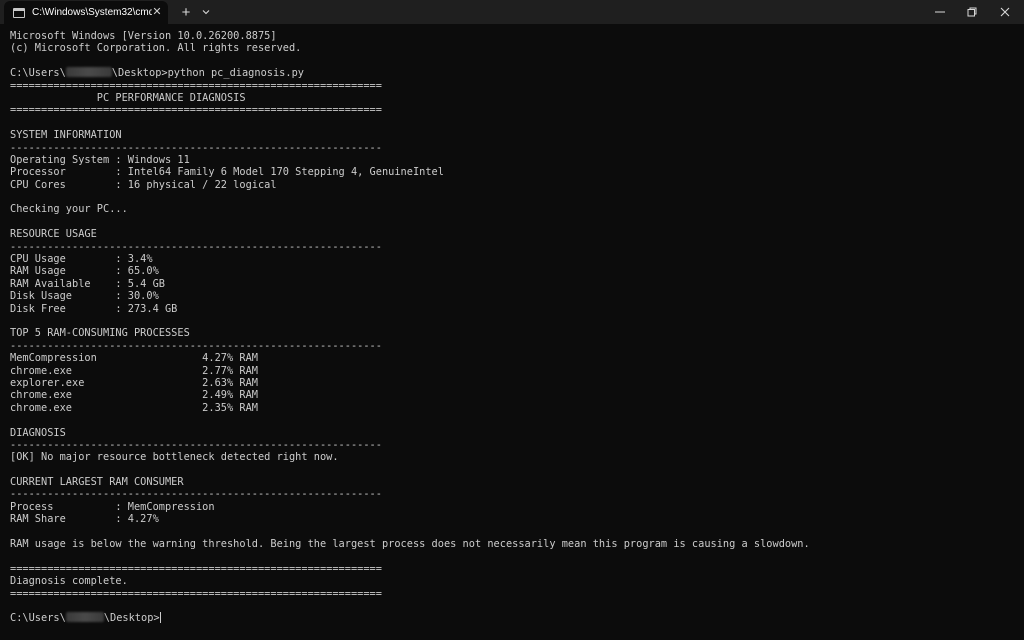 The height and width of the screenshot is (640, 1024). I want to click on process-row: explorer.exe 2.63% RAM, so click(134, 382).